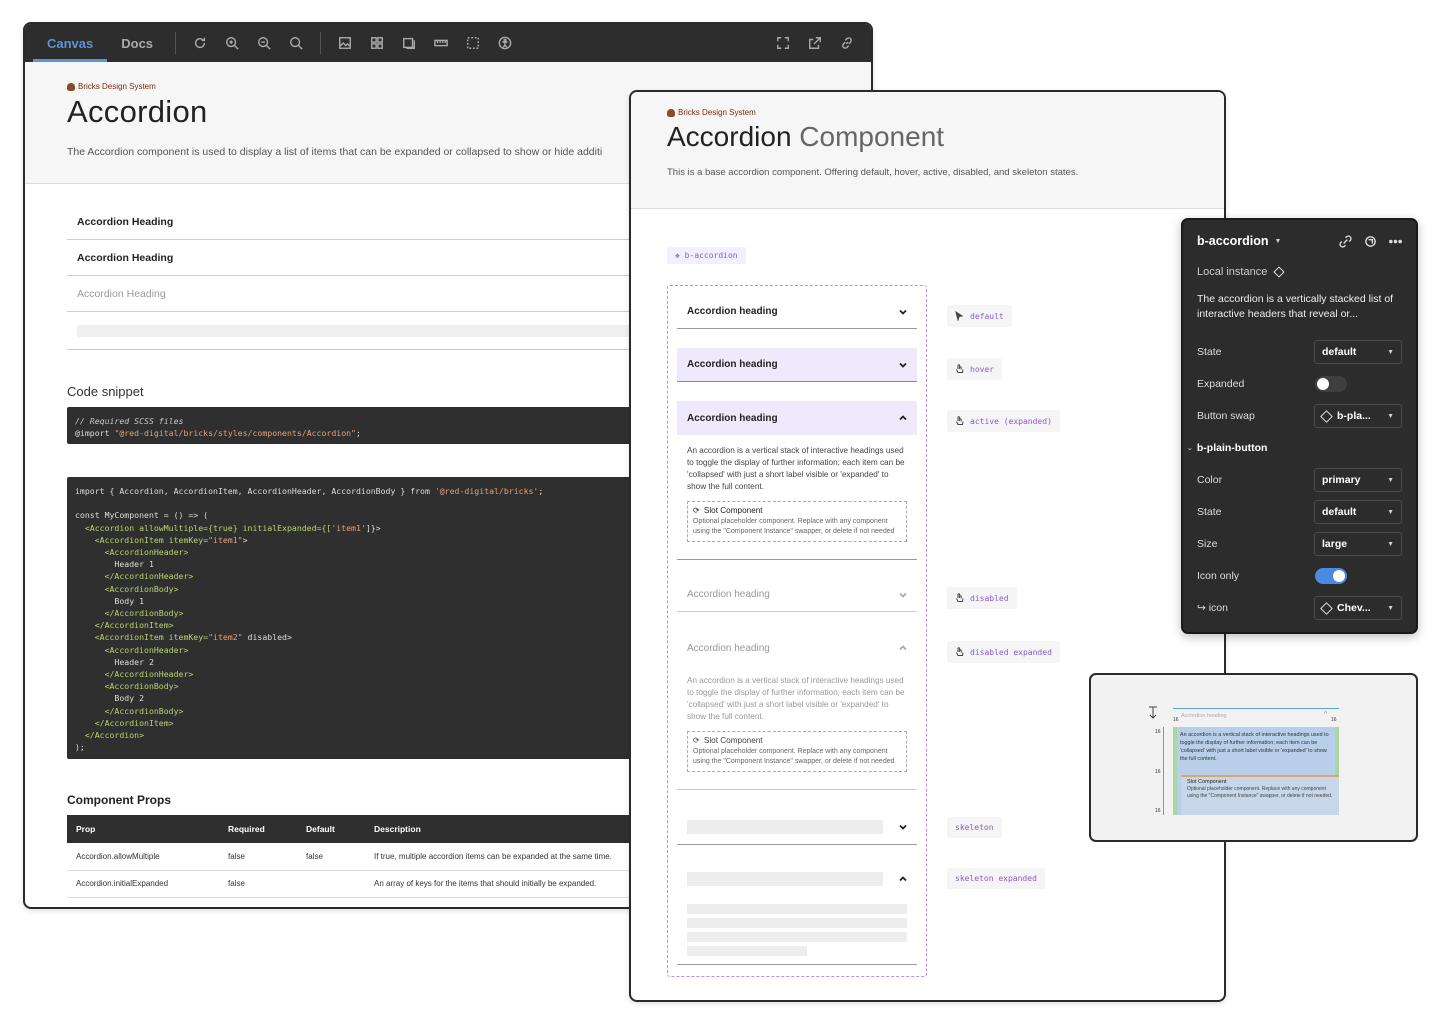 Image resolution: width=1440 pixels, height=1024 pixels. I want to click on code-tag: </AccordionBody>, so click(129, 613).